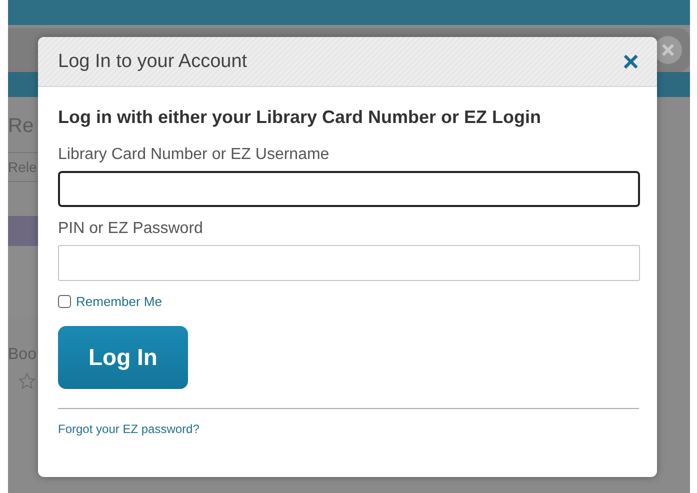  What do you see at coordinates (129, 429) in the screenshot?
I see `forgot-password-link: Forgot your EZ password?` at bounding box center [129, 429].